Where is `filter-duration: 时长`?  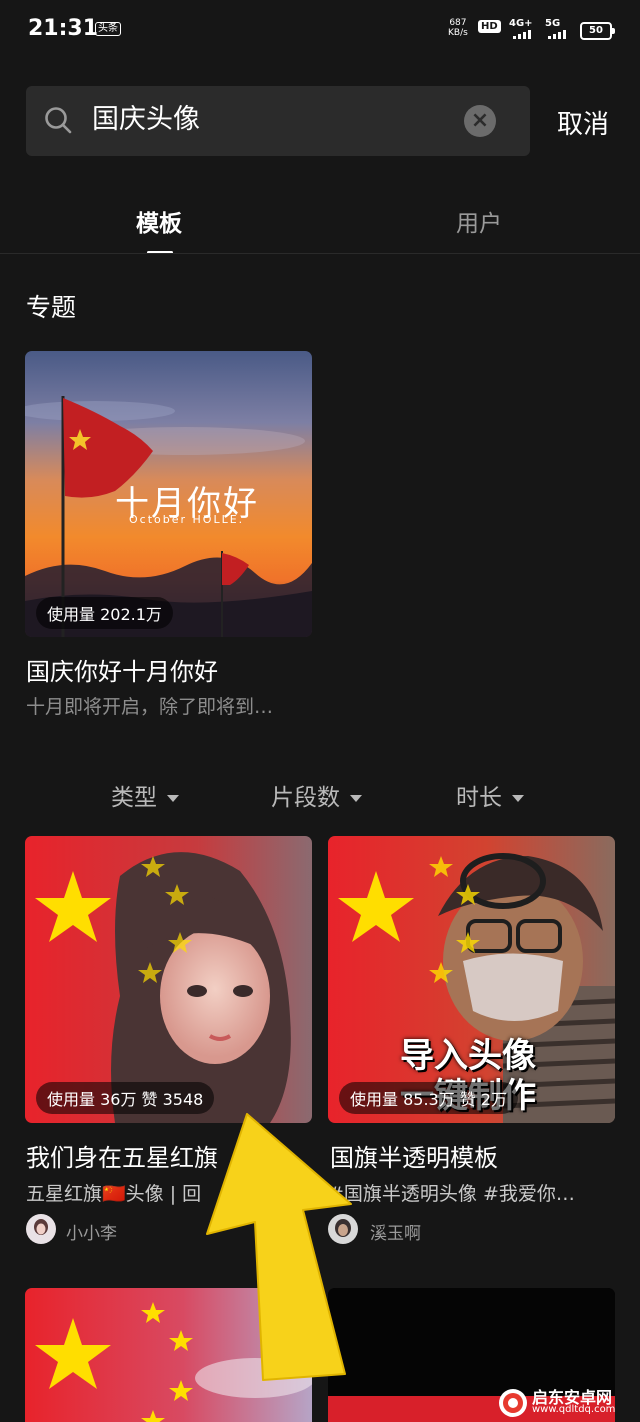
filter-duration: 时长 is located at coordinates (490, 795).